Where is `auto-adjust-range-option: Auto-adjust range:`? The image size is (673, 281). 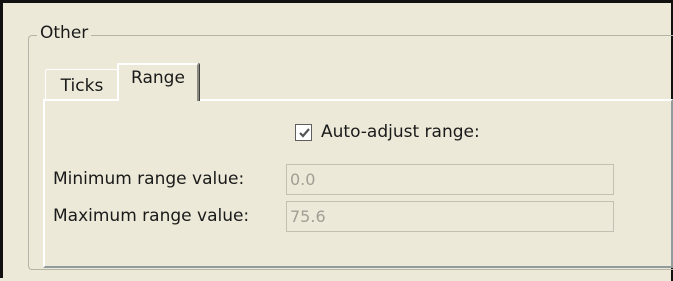 auto-adjust-range-option: Auto-adjust range: is located at coordinates (387, 132).